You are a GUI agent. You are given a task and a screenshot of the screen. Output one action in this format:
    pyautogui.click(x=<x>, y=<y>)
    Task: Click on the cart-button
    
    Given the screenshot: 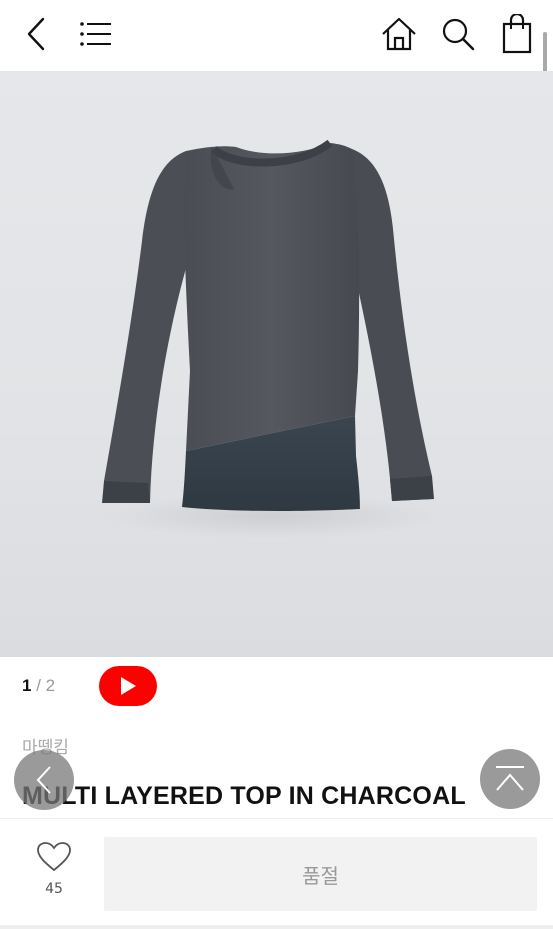 What is the action you would take?
    pyautogui.click(x=517, y=34)
    